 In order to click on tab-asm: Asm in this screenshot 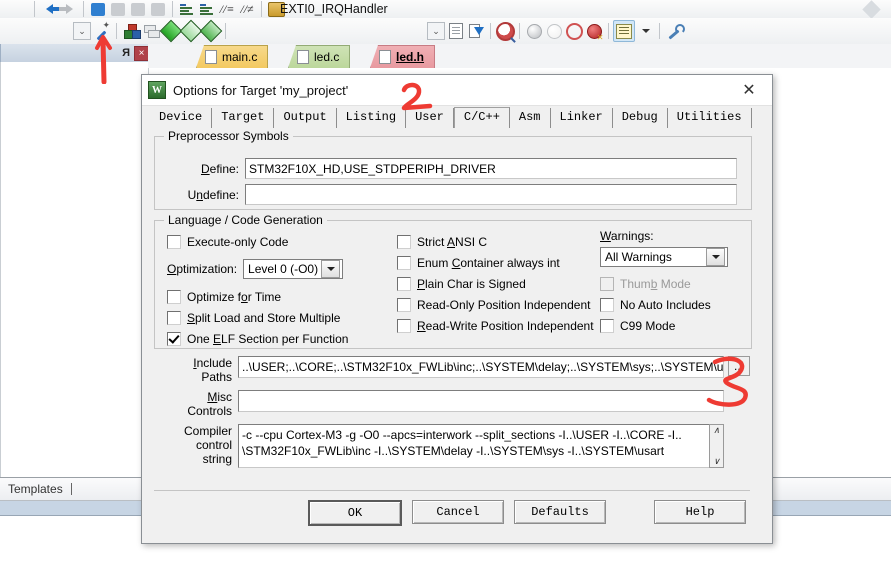, I will do `click(530, 118)`.